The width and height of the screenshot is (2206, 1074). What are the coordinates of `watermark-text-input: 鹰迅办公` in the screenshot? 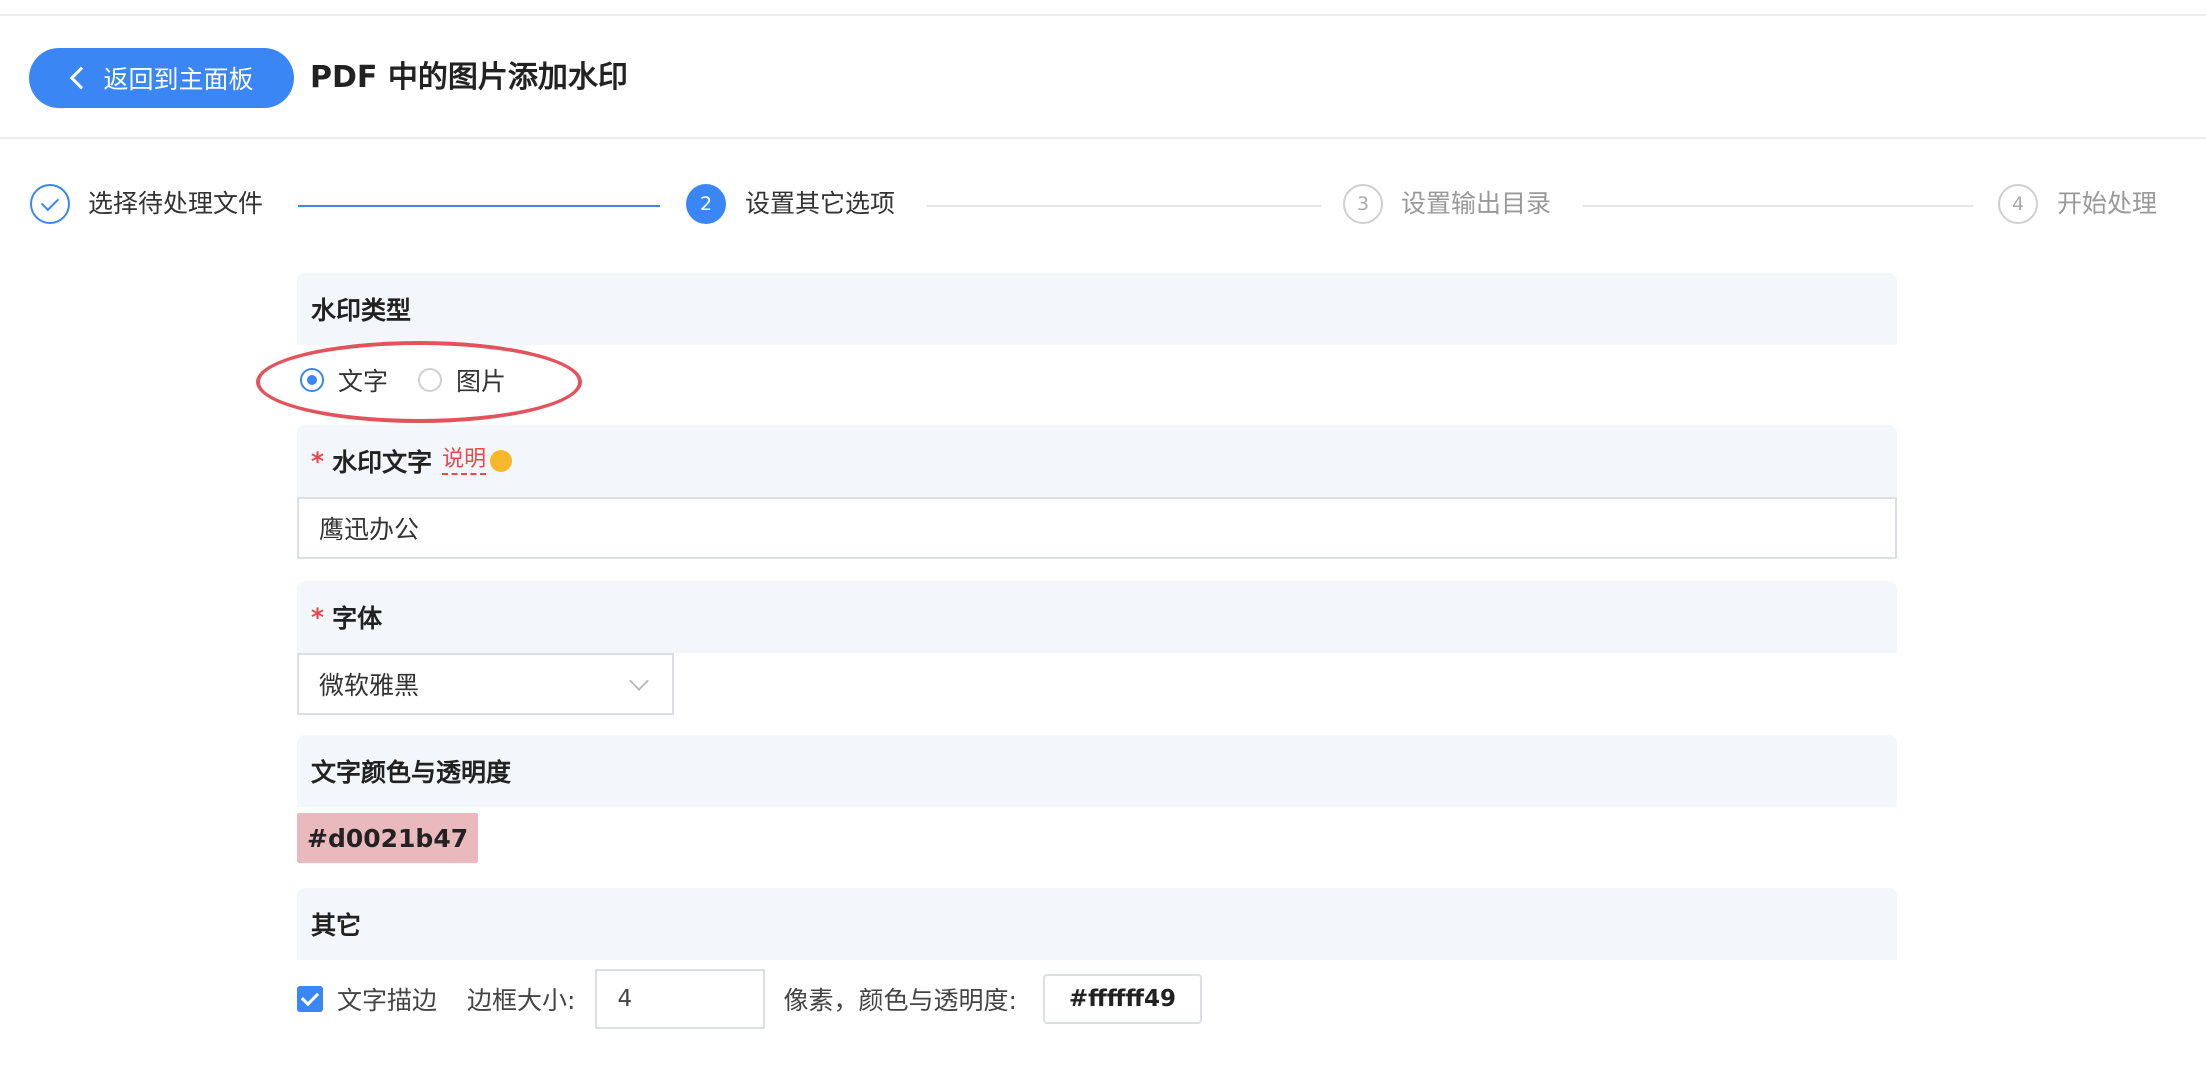 It's located at (1097, 528).